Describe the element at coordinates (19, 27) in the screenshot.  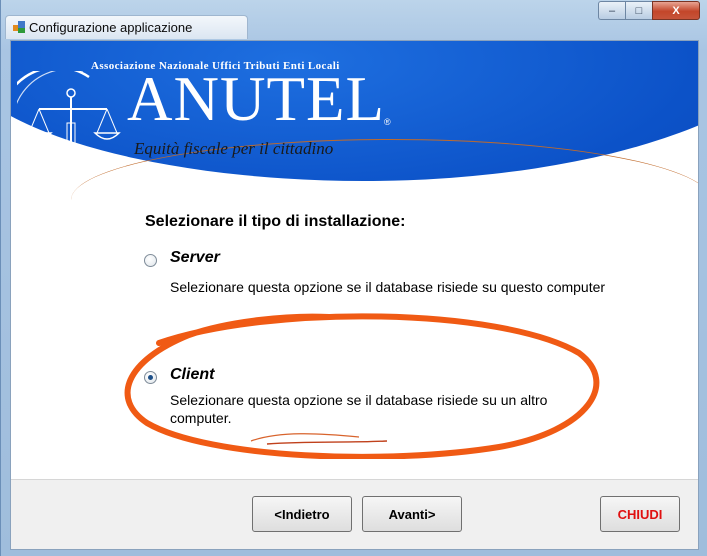
I see `app-icon` at that location.